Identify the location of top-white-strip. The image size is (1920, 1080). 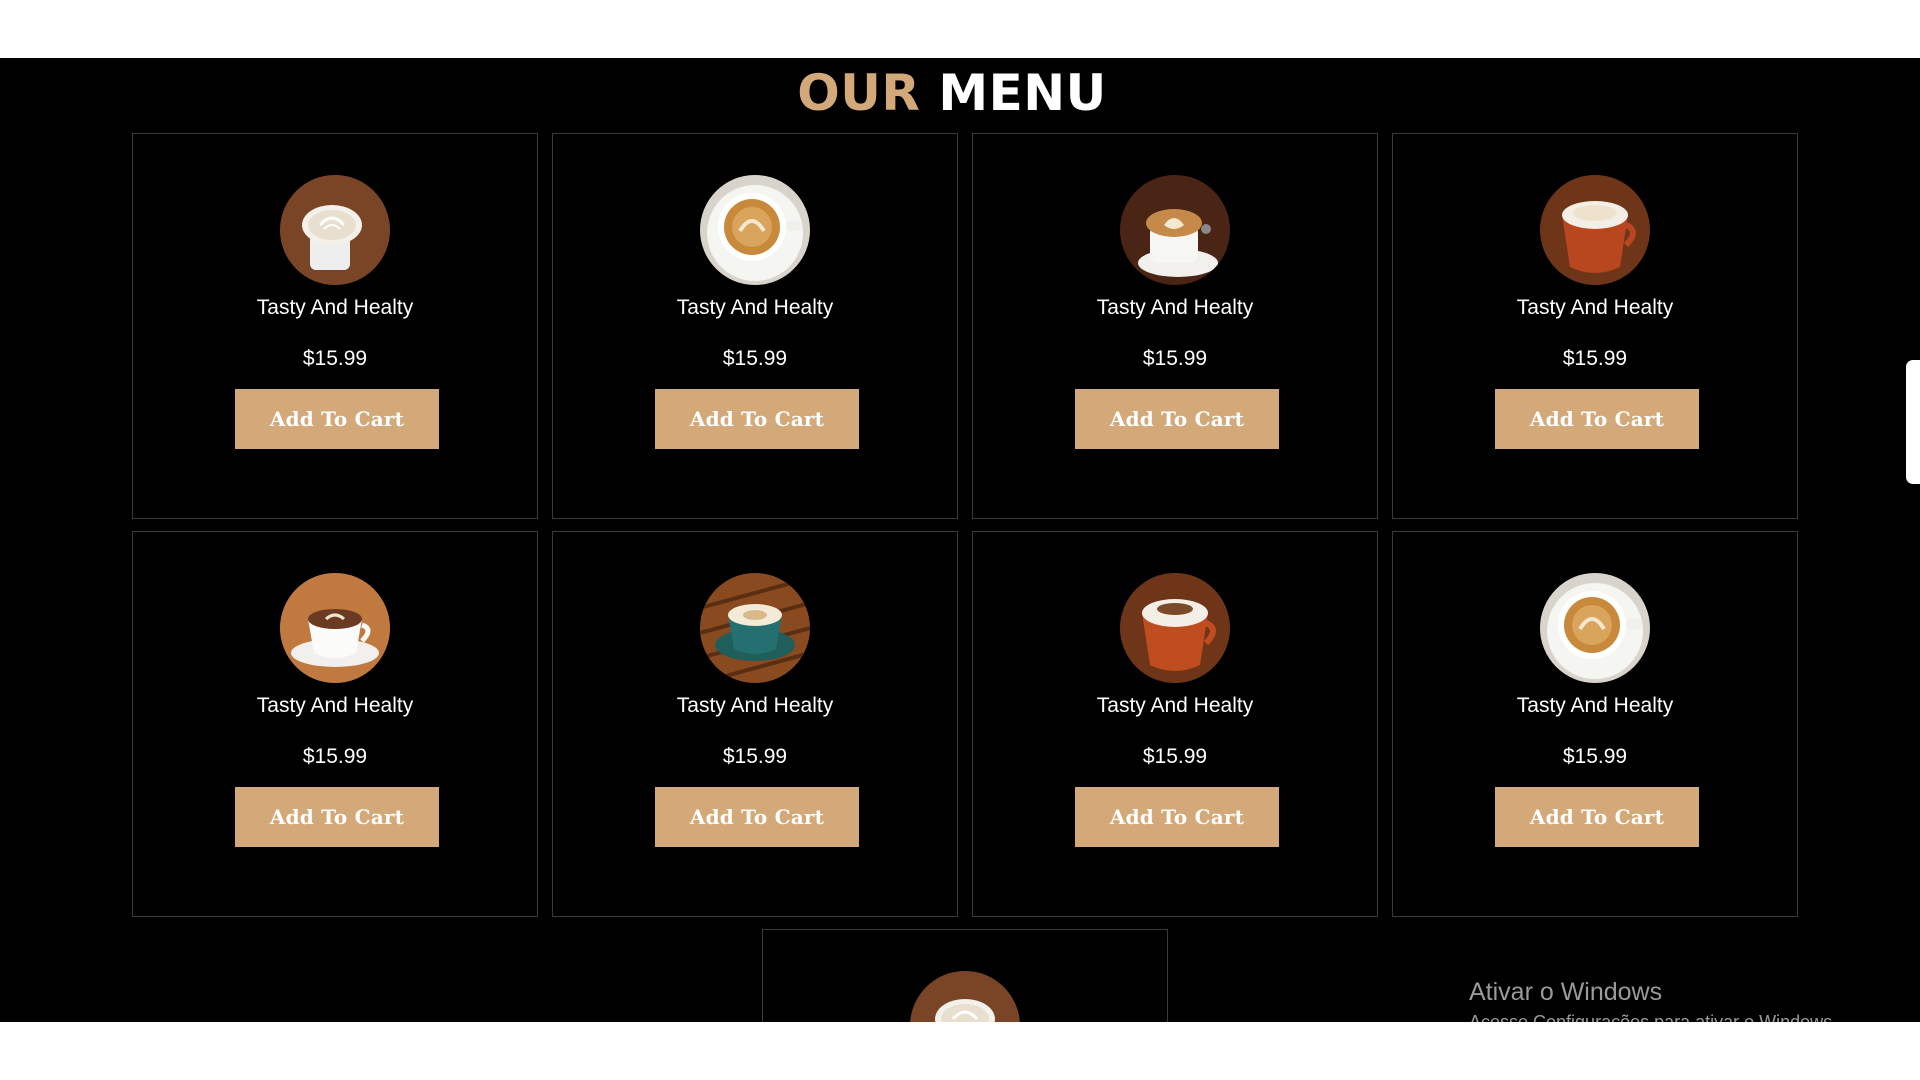
(960, 29).